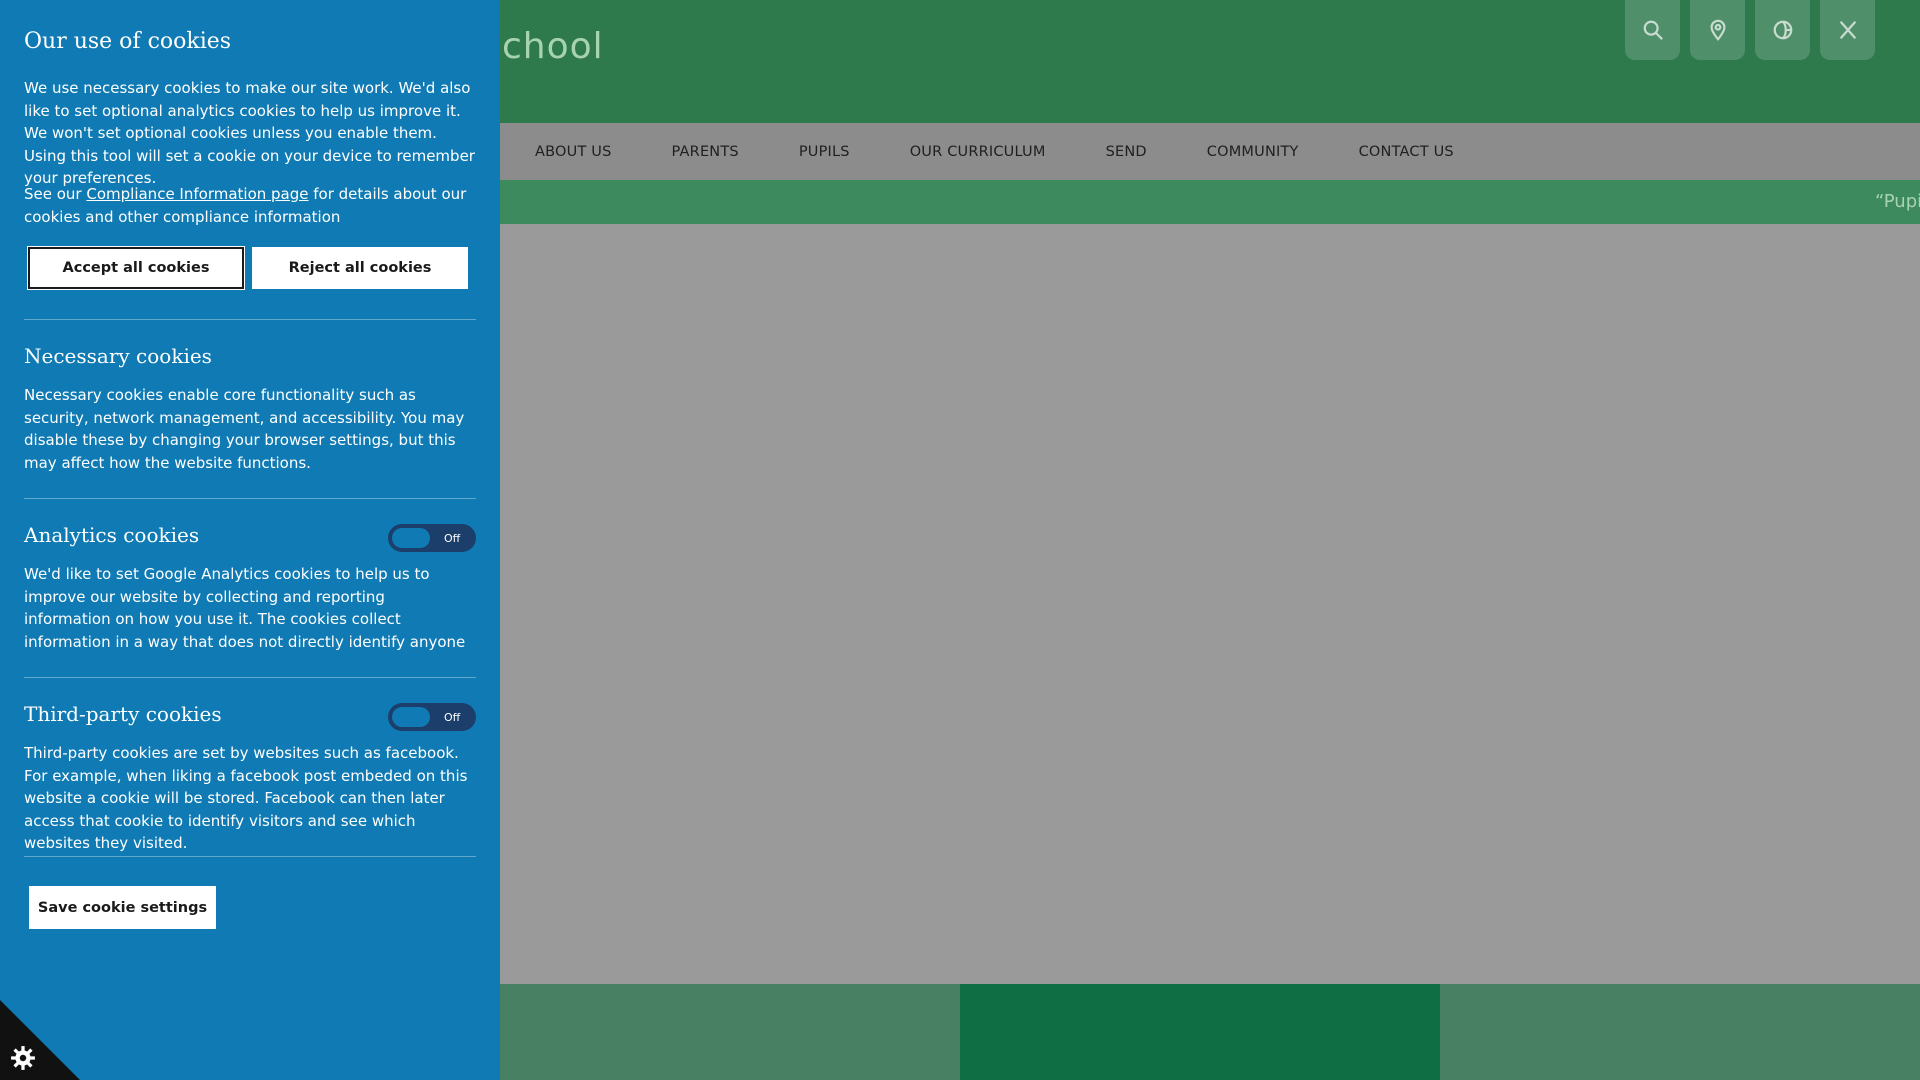 The image size is (1920, 1080). I want to click on third-party-cookies-toggle: Off, so click(432, 717).